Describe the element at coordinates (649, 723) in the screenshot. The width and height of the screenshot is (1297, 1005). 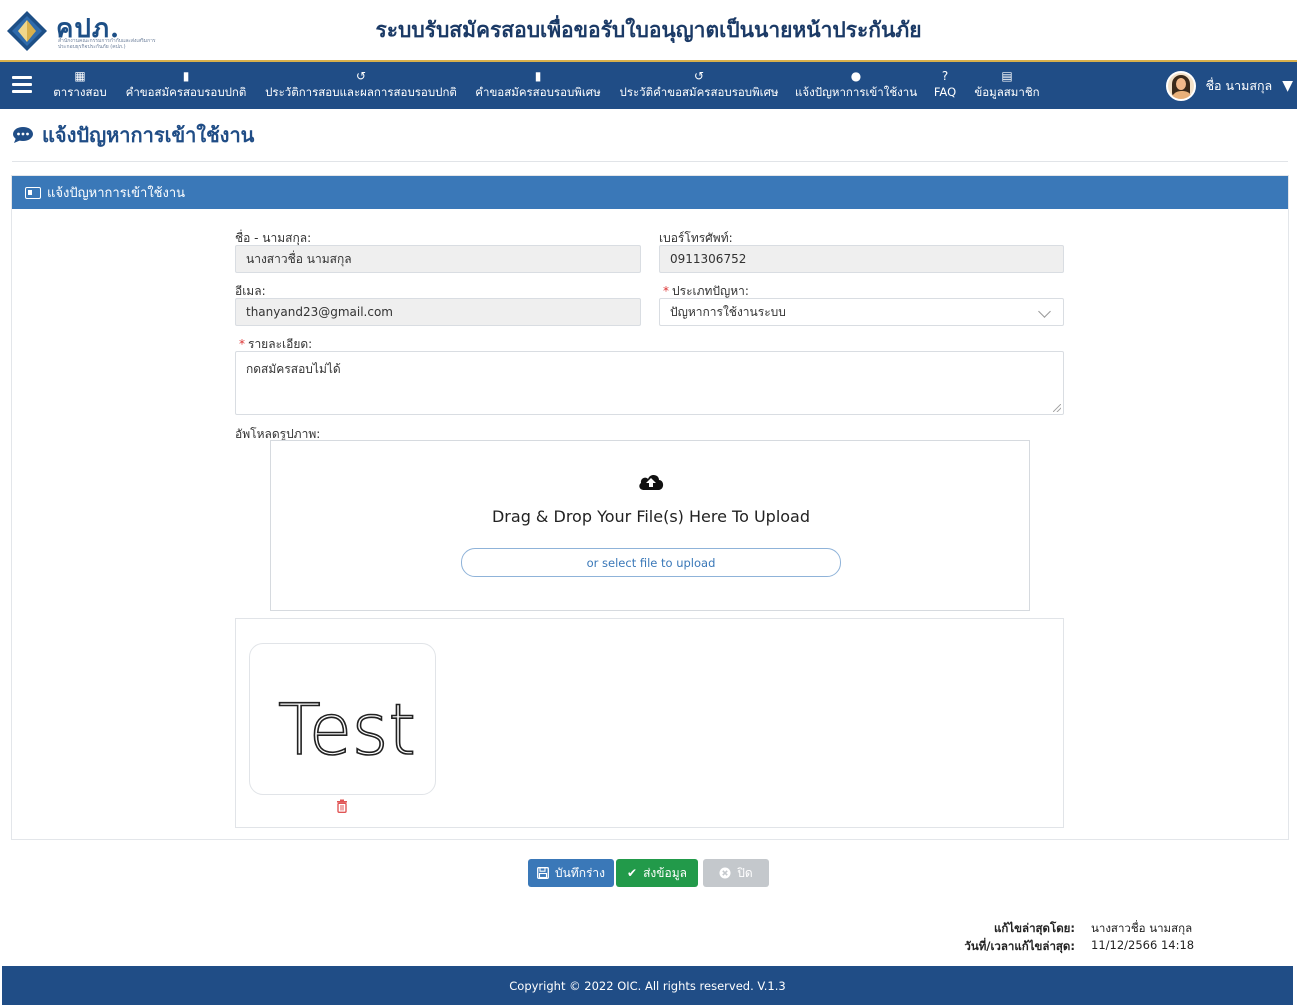
I see `upload-preview-area: Test` at that location.